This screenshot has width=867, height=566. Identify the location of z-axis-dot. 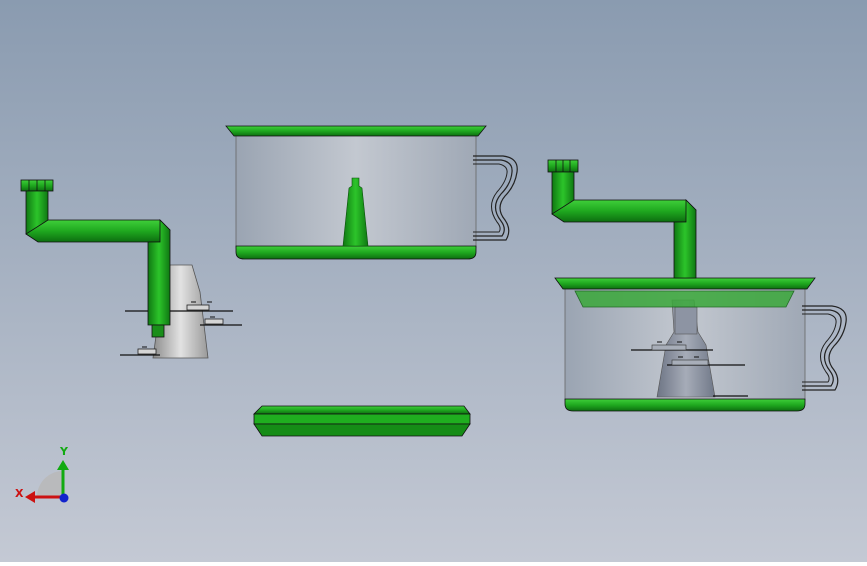
(64, 498).